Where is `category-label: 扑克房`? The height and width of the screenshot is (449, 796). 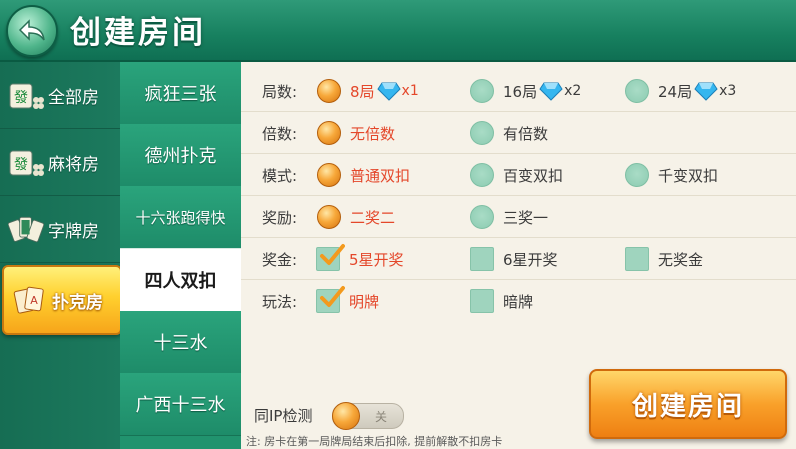 category-label: 扑克房 is located at coordinates (77, 302).